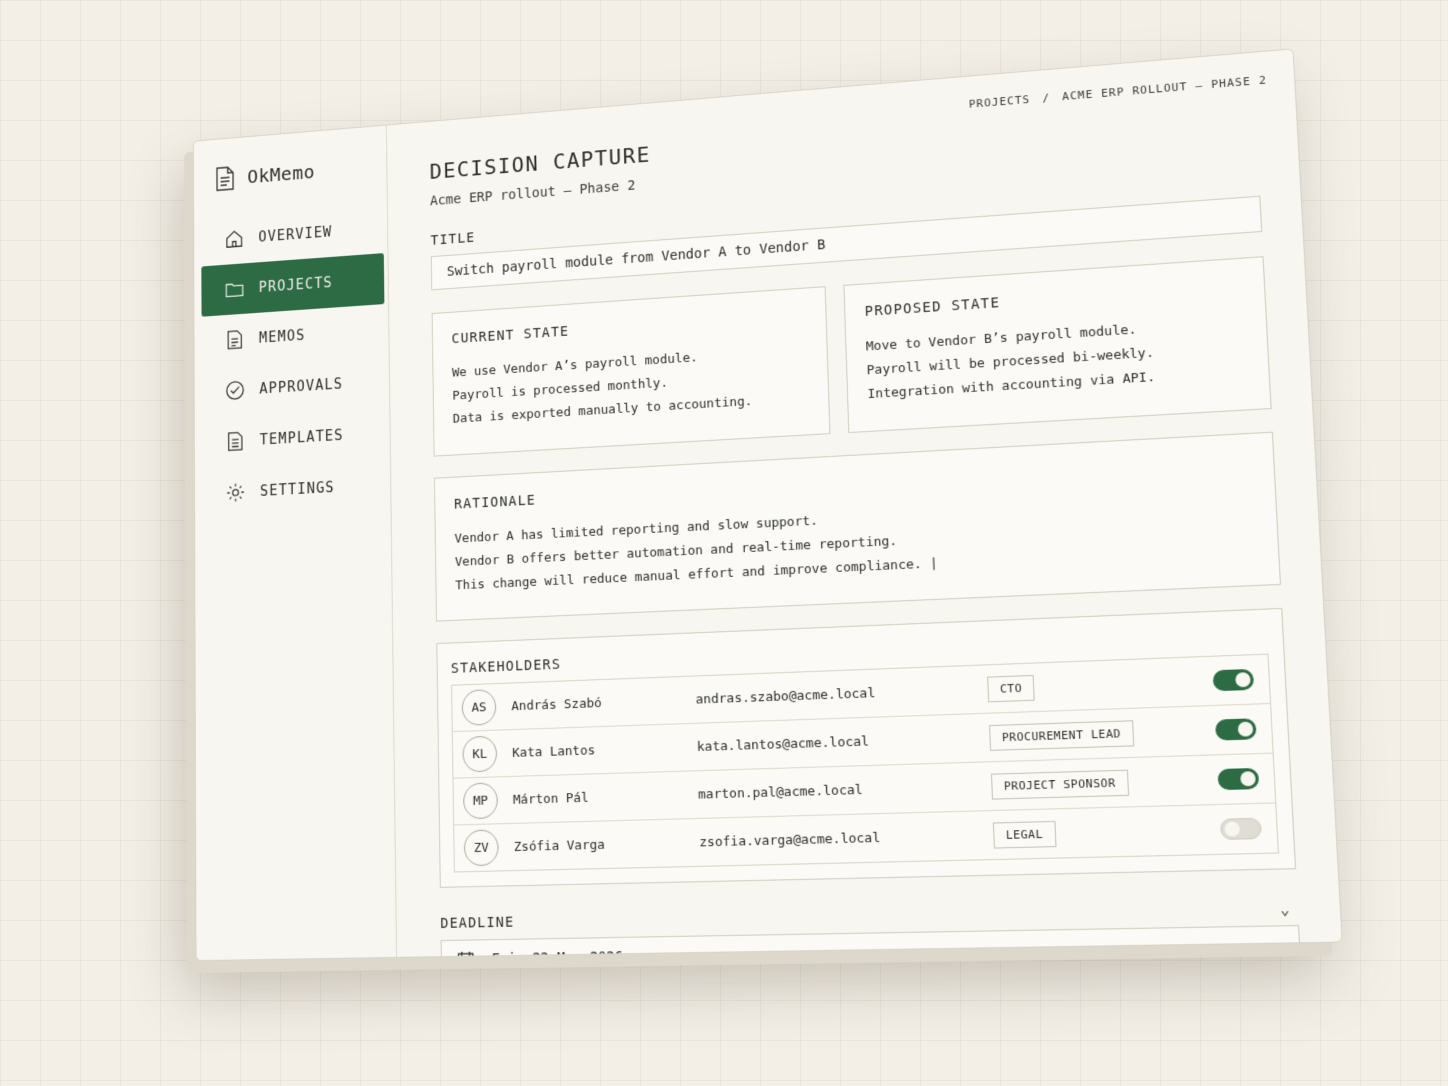 Image resolution: width=1448 pixels, height=1086 pixels. Describe the element at coordinates (235, 390) in the screenshot. I see `check-circle-icon` at that location.